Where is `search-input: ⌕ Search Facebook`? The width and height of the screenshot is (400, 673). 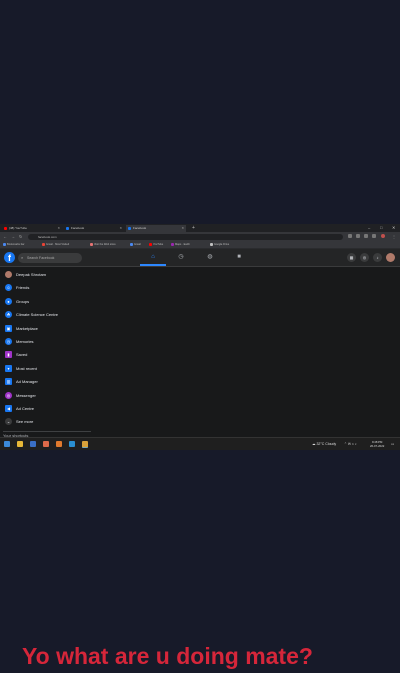 search-input: ⌕ Search Facebook is located at coordinates (50, 257).